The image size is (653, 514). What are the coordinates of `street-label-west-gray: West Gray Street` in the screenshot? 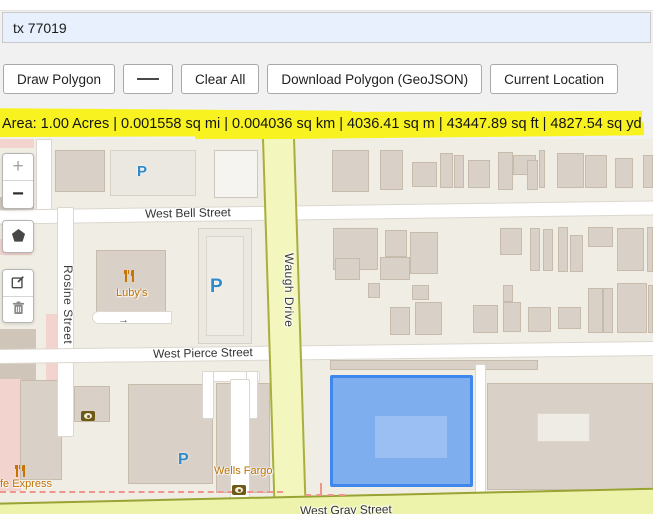 It's located at (345, 508).